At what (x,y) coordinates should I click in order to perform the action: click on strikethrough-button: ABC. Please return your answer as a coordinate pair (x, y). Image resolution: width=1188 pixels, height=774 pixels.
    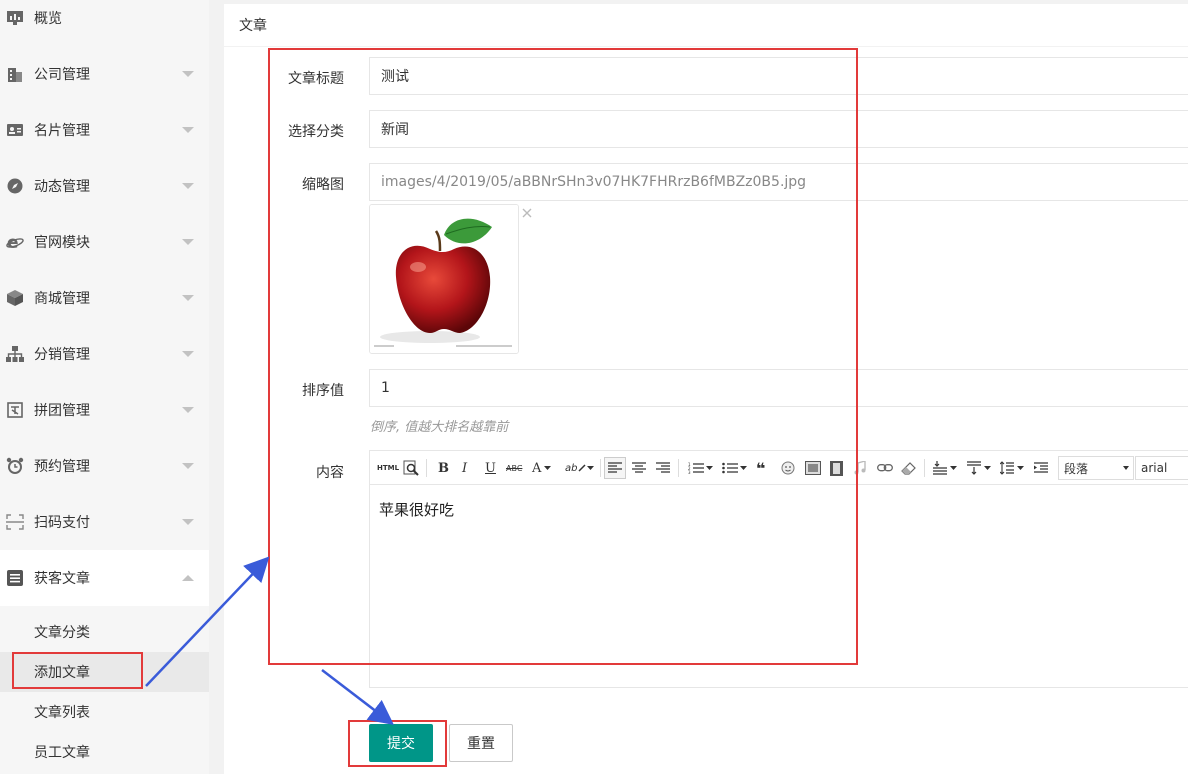
    Looking at the image, I should click on (514, 468).